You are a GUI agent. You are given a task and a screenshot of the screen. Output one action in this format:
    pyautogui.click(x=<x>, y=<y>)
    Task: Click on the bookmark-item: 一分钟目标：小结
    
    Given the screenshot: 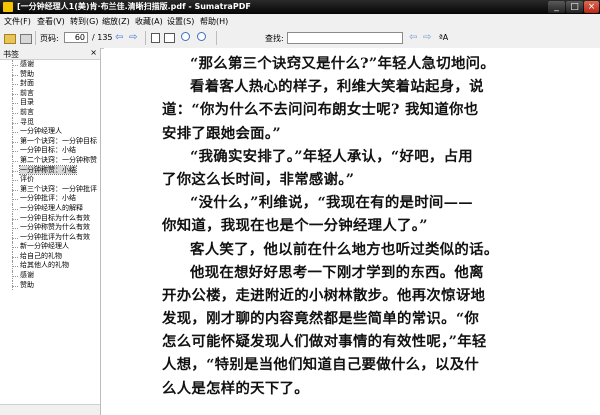 What is the action you would take?
    pyautogui.click(x=50, y=151)
    